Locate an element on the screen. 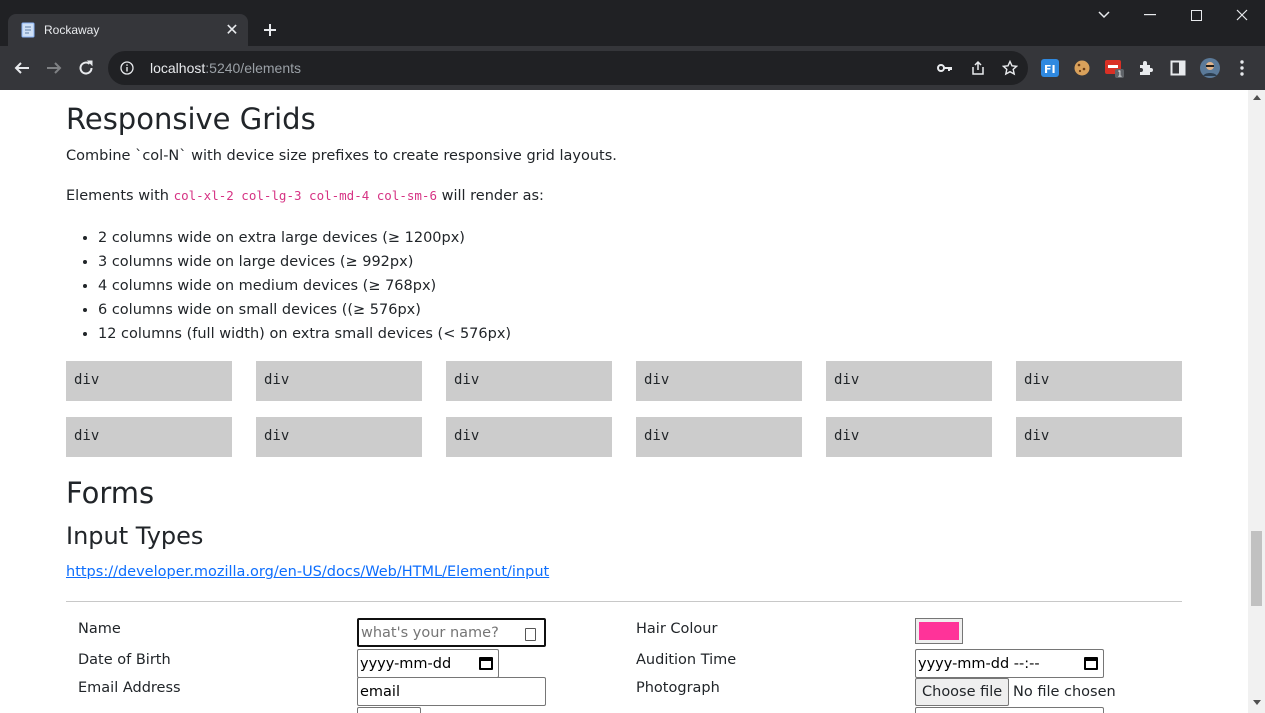  autofill-contact-icon is located at coordinates (530, 634).